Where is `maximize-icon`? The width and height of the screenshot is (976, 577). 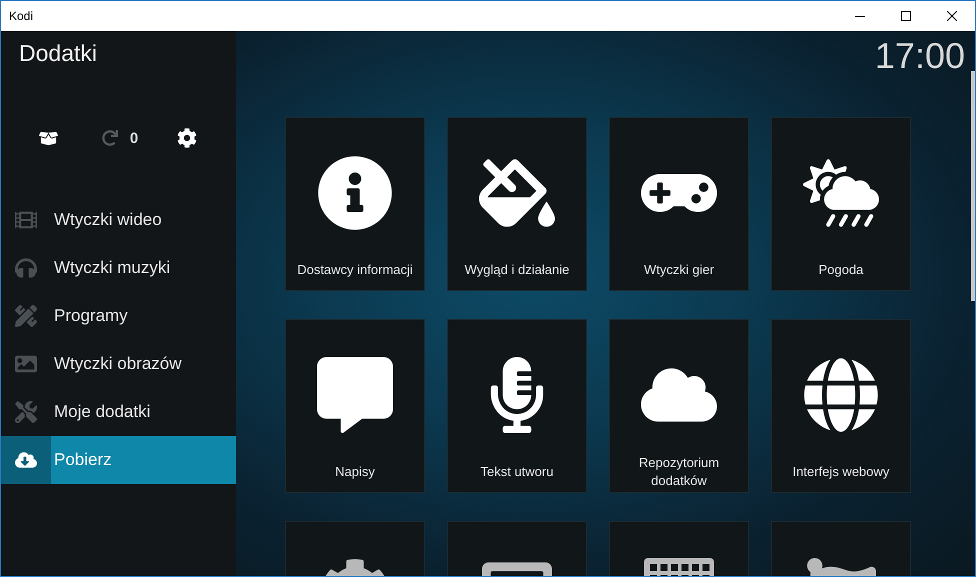
maximize-icon is located at coordinates (906, 16).